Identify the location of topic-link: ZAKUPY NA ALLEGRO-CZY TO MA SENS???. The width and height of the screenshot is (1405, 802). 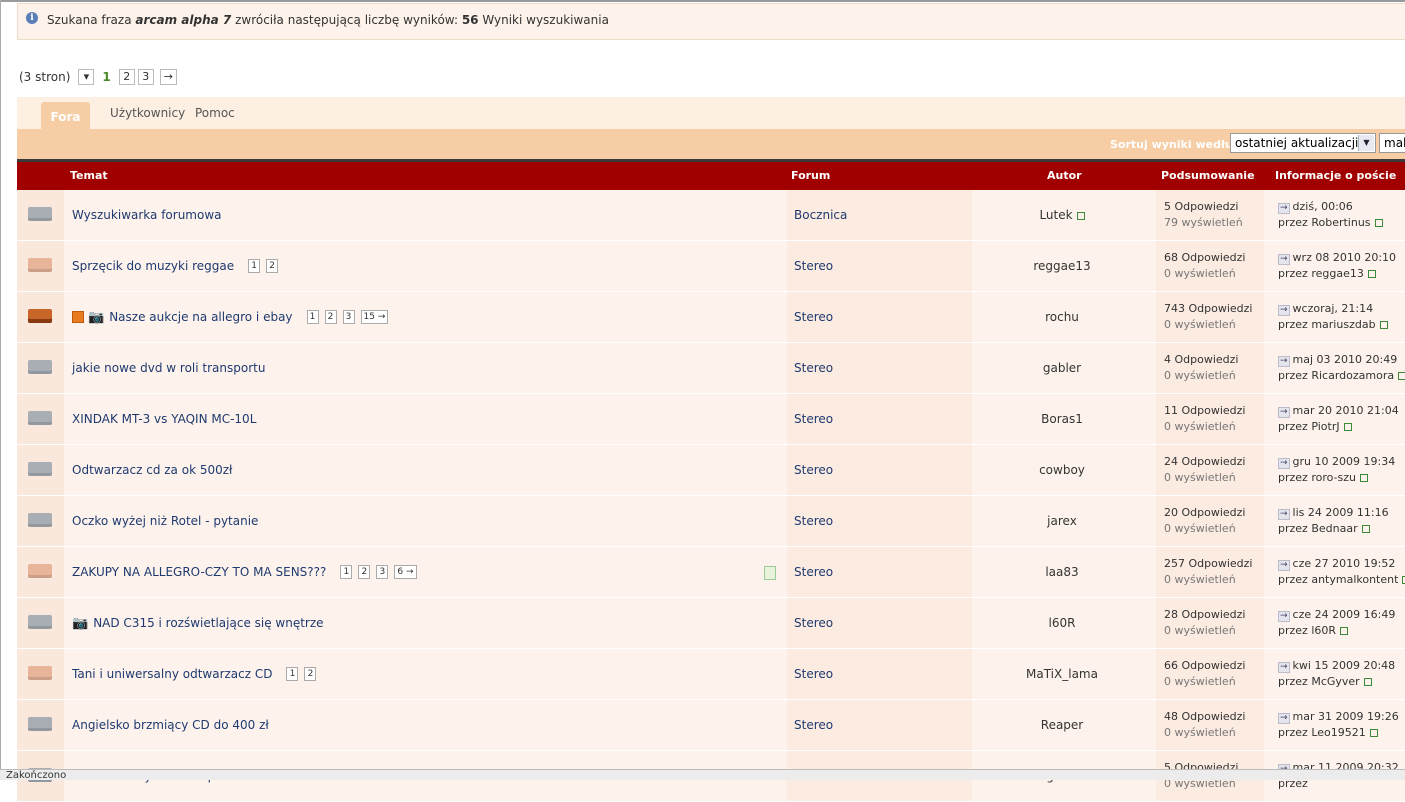
(199, 572).